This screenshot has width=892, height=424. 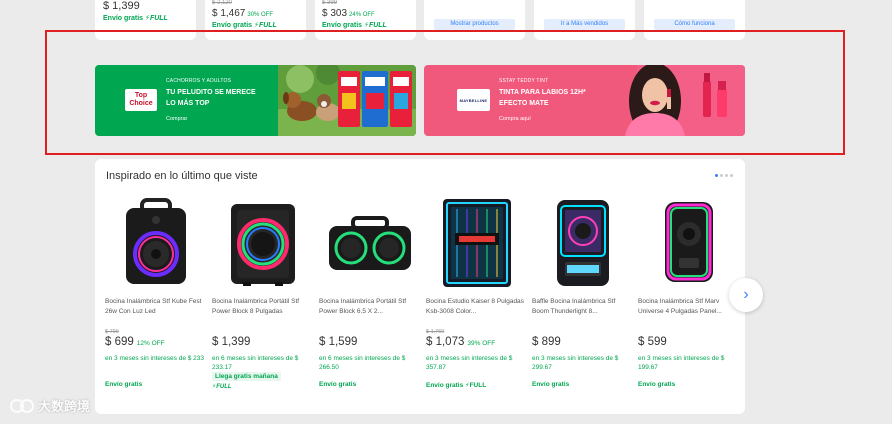 I want to click on watermark: 大数跨境, so click(x=50, y=405).